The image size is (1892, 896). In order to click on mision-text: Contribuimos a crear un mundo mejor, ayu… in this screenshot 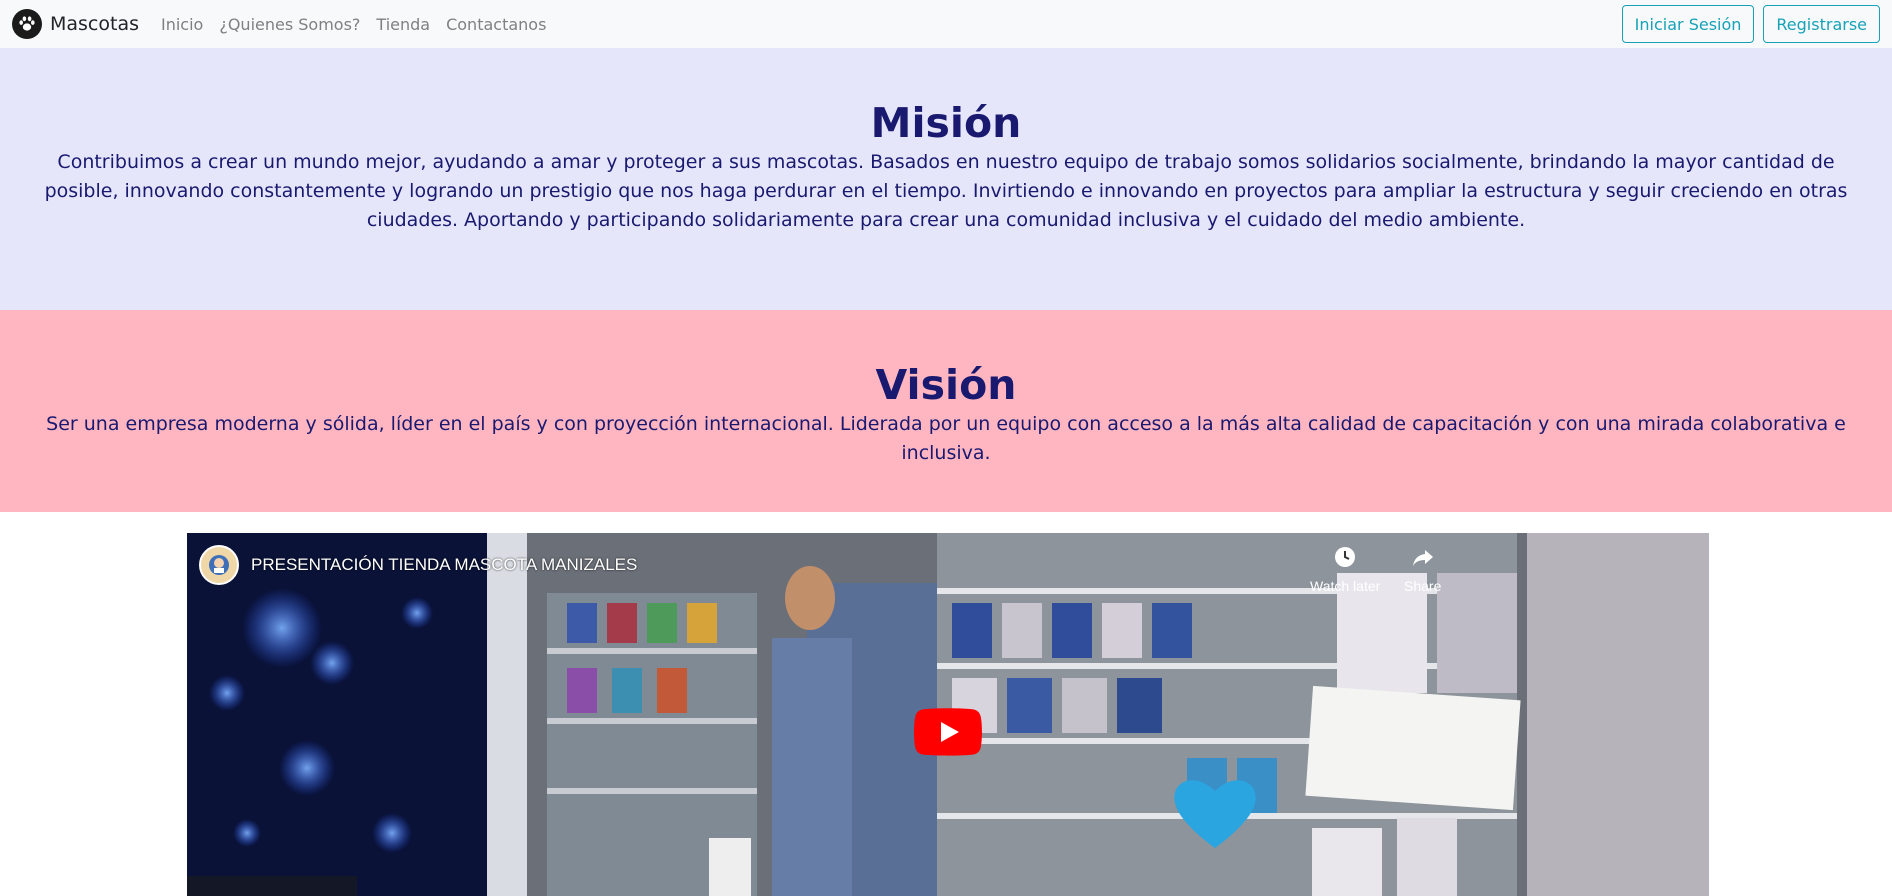, I will do `click(946, 191)`.